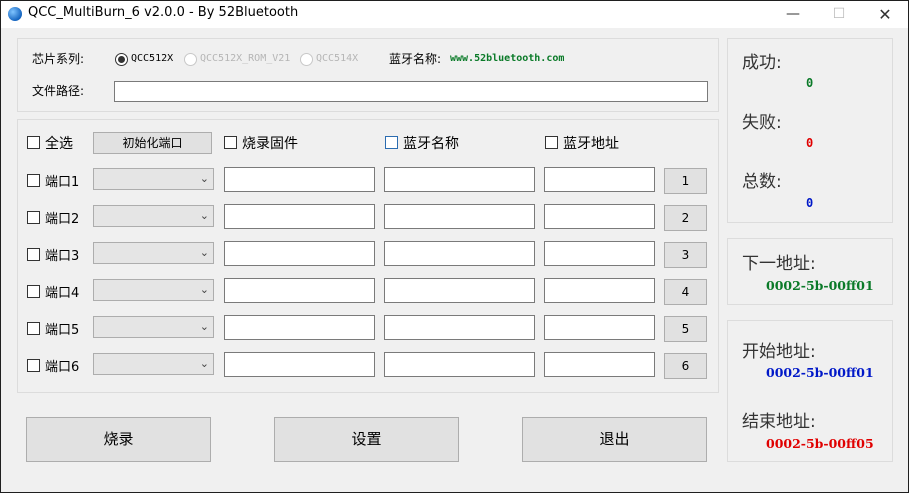 The image size is (909, 493). Describe the element at coordinates (507, 58) in the screenshot. I see `bt-name-value: www.52bluetooth.com` at that location.